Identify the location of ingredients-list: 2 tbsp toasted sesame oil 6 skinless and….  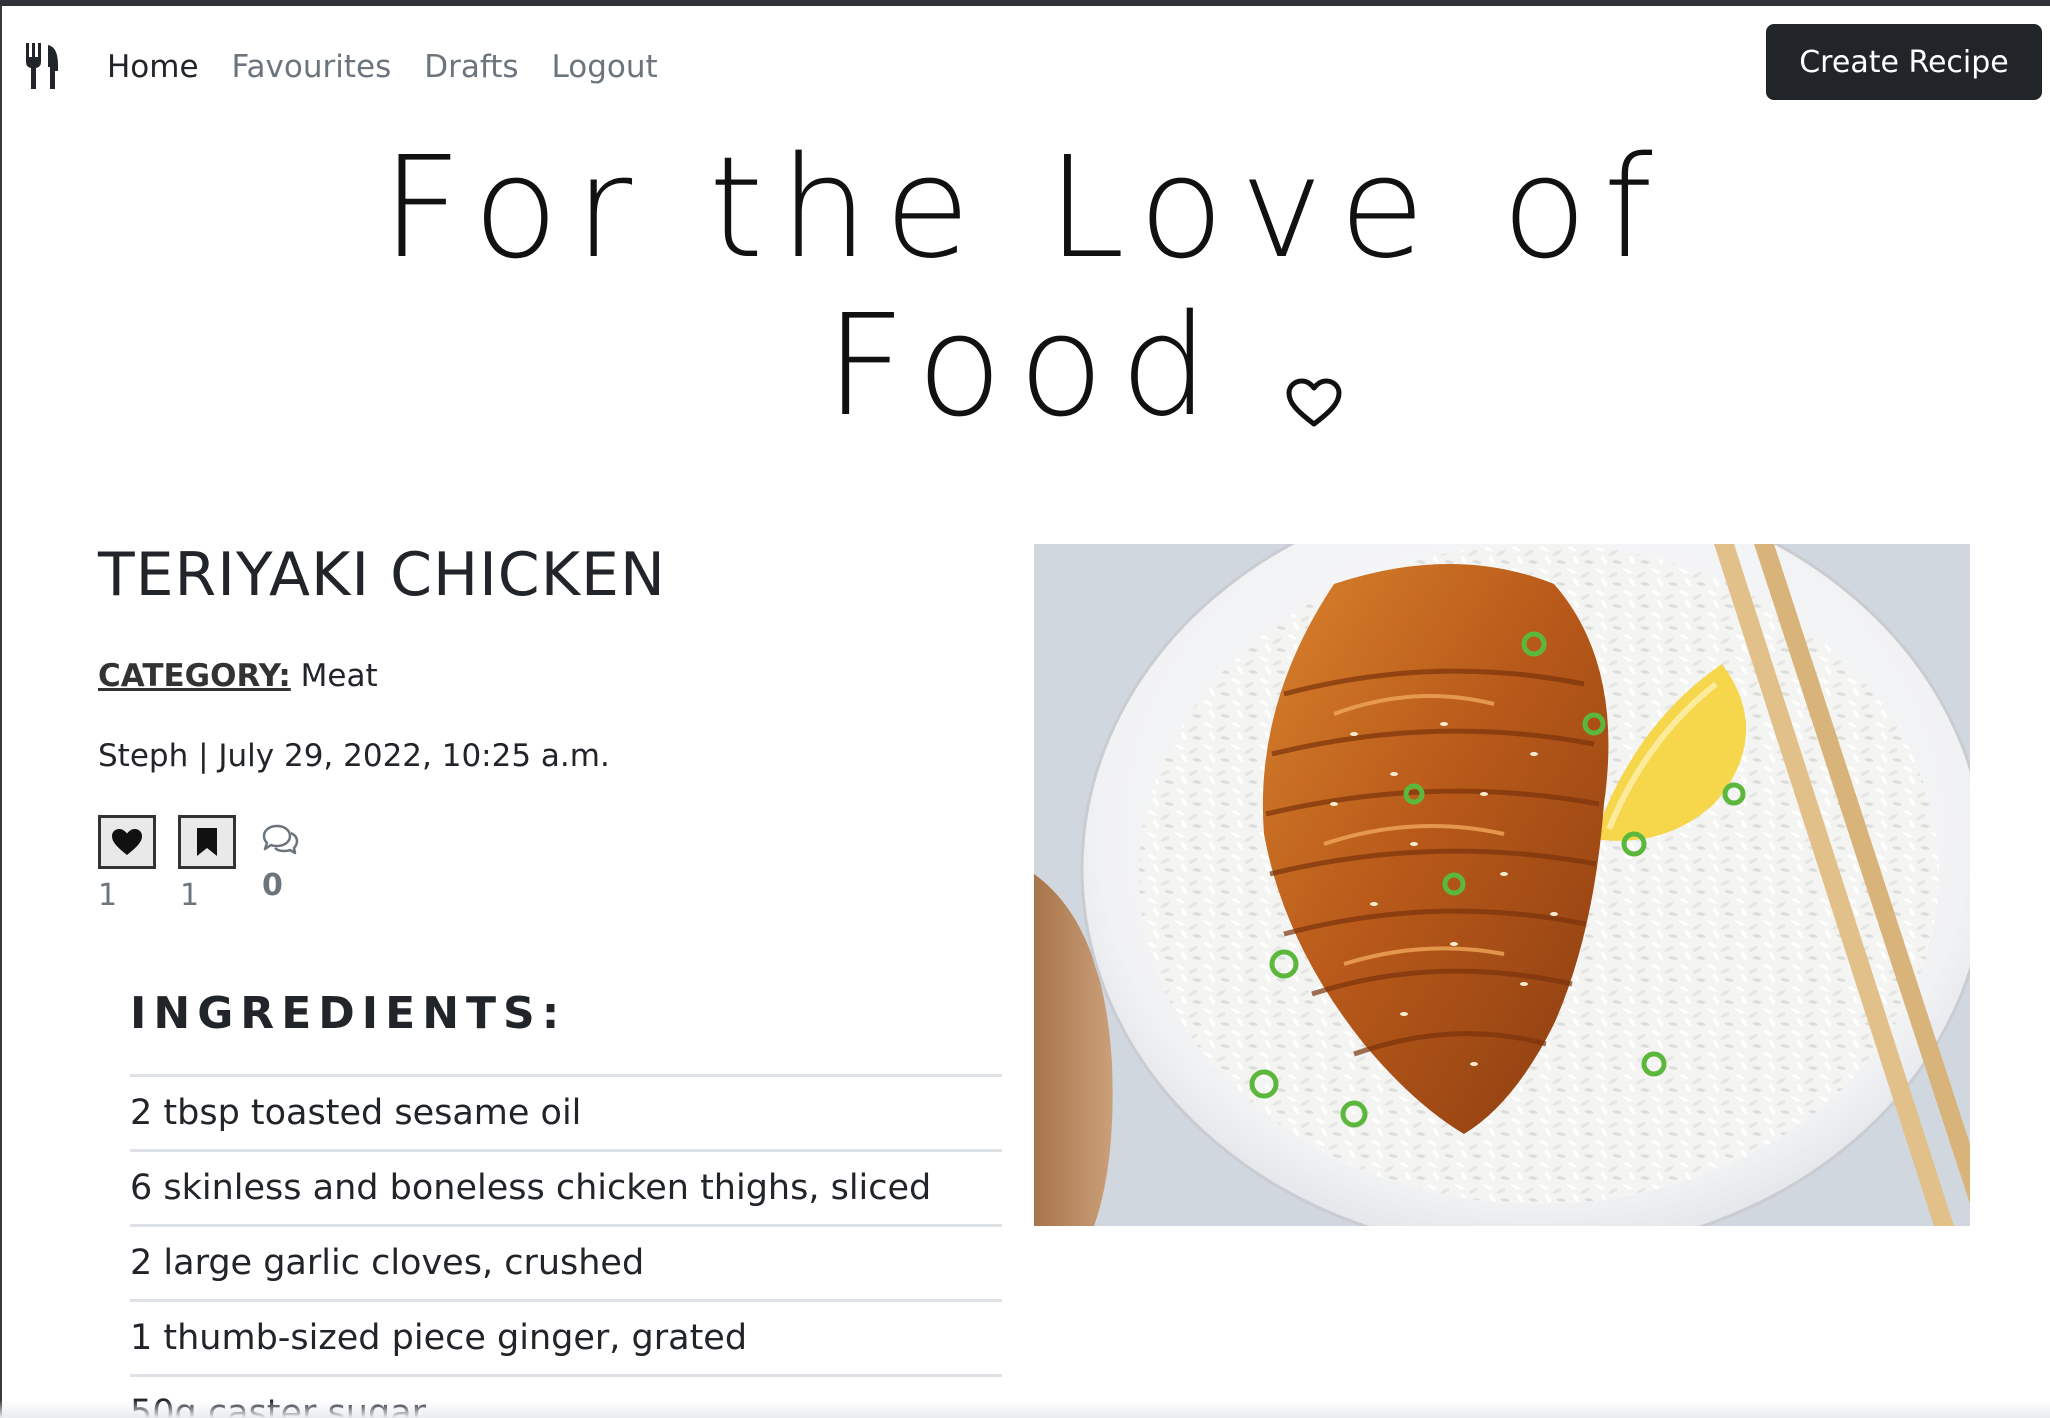
(566, 1246).